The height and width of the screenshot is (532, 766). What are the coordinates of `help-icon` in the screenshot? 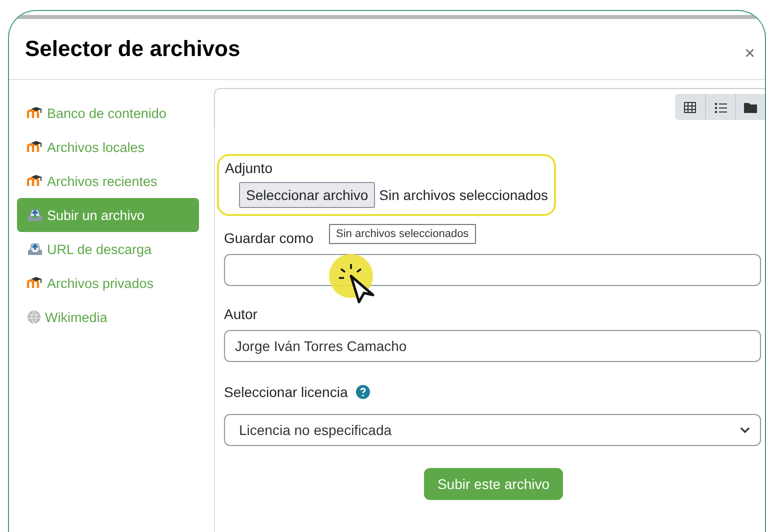 It's located at (363, 392).